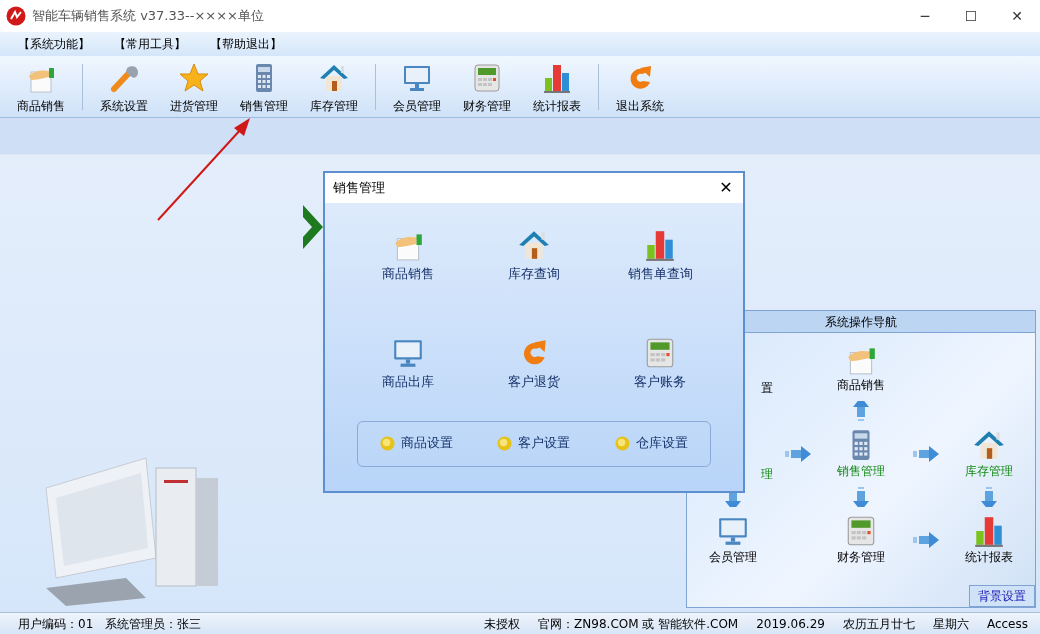 The width and height of the screenshot is (1040, 634). I want to click on house-icon, so click(334, 78).